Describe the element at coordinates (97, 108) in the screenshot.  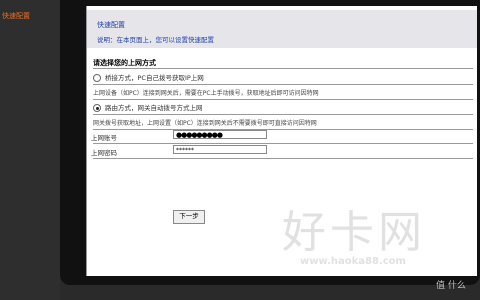
I see `radio-router` at that location.